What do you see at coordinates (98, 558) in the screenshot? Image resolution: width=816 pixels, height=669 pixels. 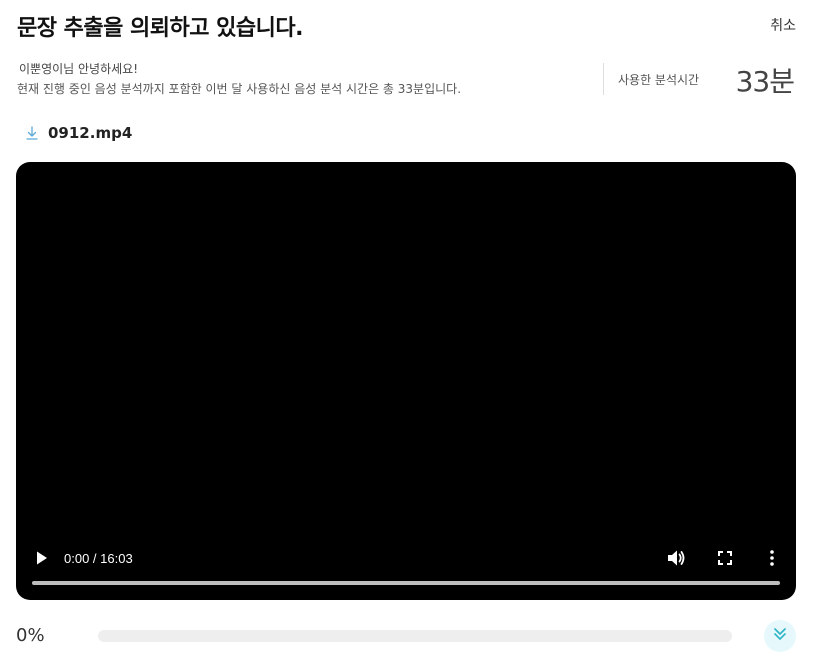 I see `time-display: 0:00 / 16:03` at bounding box center [98, 558].